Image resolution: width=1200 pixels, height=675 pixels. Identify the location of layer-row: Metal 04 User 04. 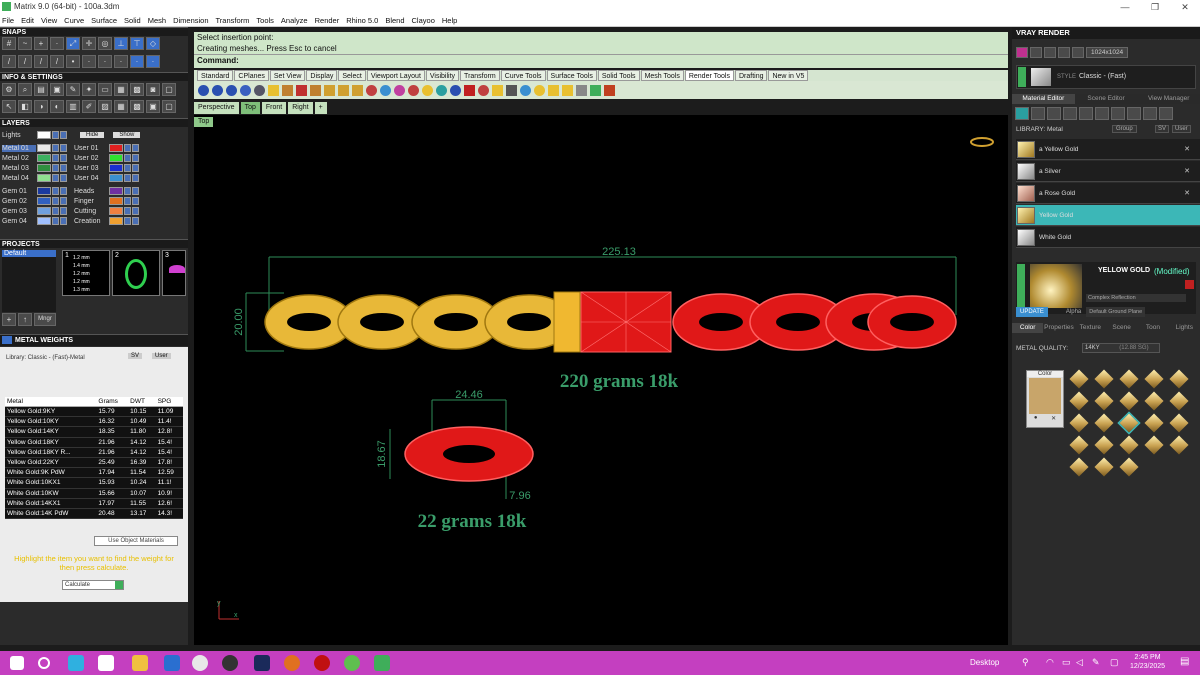
(70, 178).